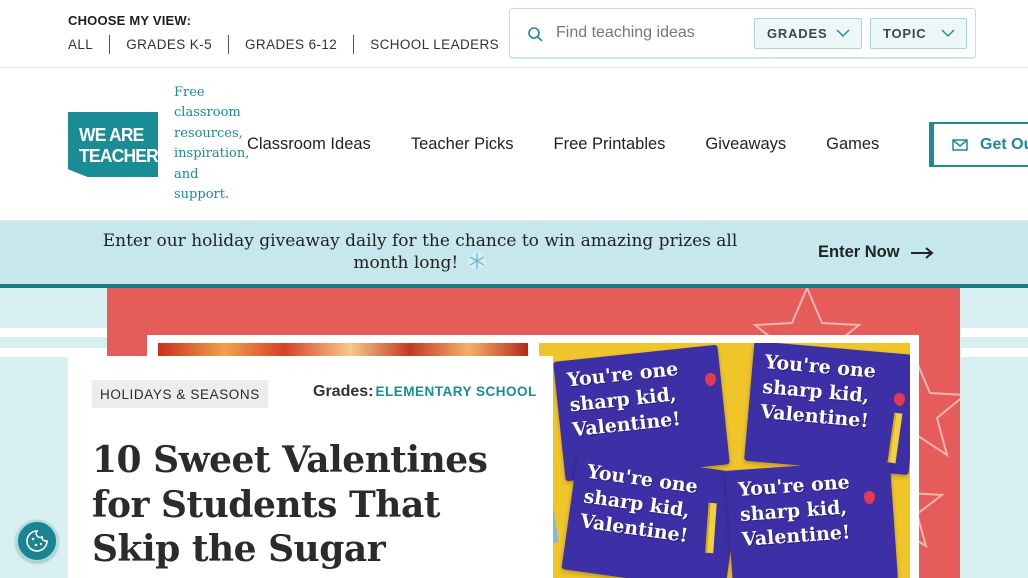 This screenshot has width=1028, height=578. I want to click on grades-select: GRADES, so click(808, 33).